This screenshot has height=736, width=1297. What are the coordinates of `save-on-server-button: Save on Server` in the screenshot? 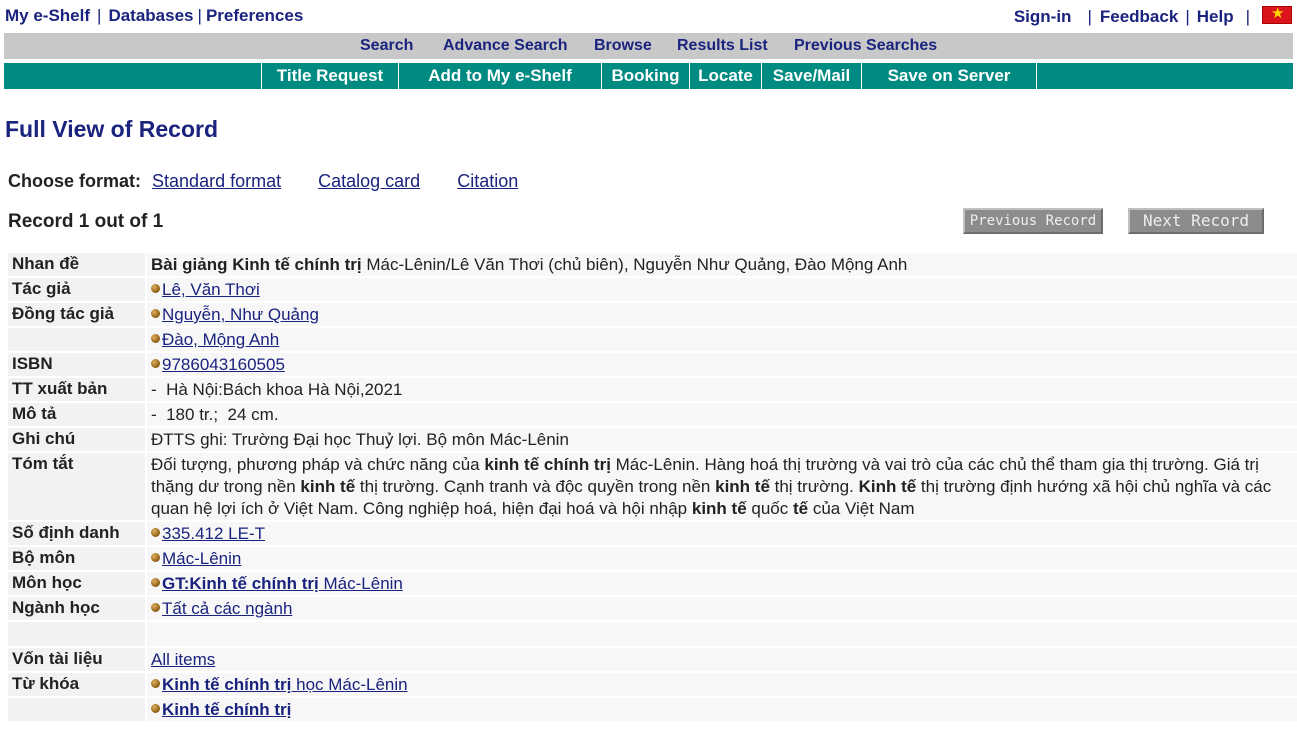 It's located at (949, 76).